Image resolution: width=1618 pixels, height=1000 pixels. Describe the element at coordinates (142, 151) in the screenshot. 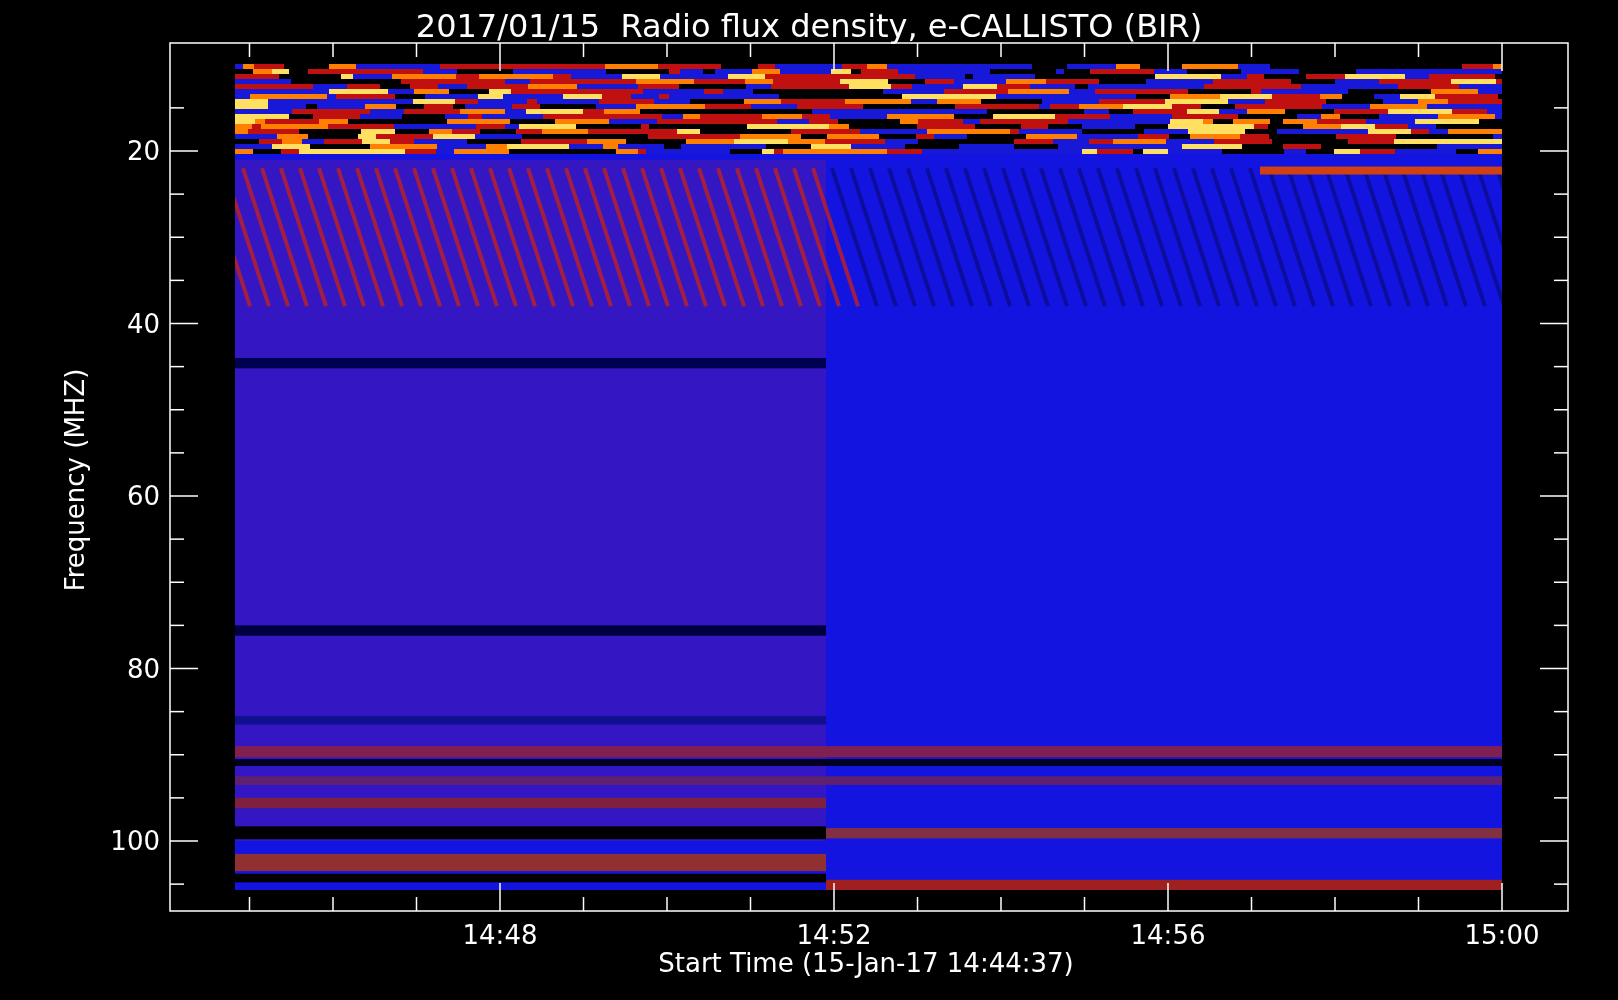

I see `y-tick-label: 20` at that location.